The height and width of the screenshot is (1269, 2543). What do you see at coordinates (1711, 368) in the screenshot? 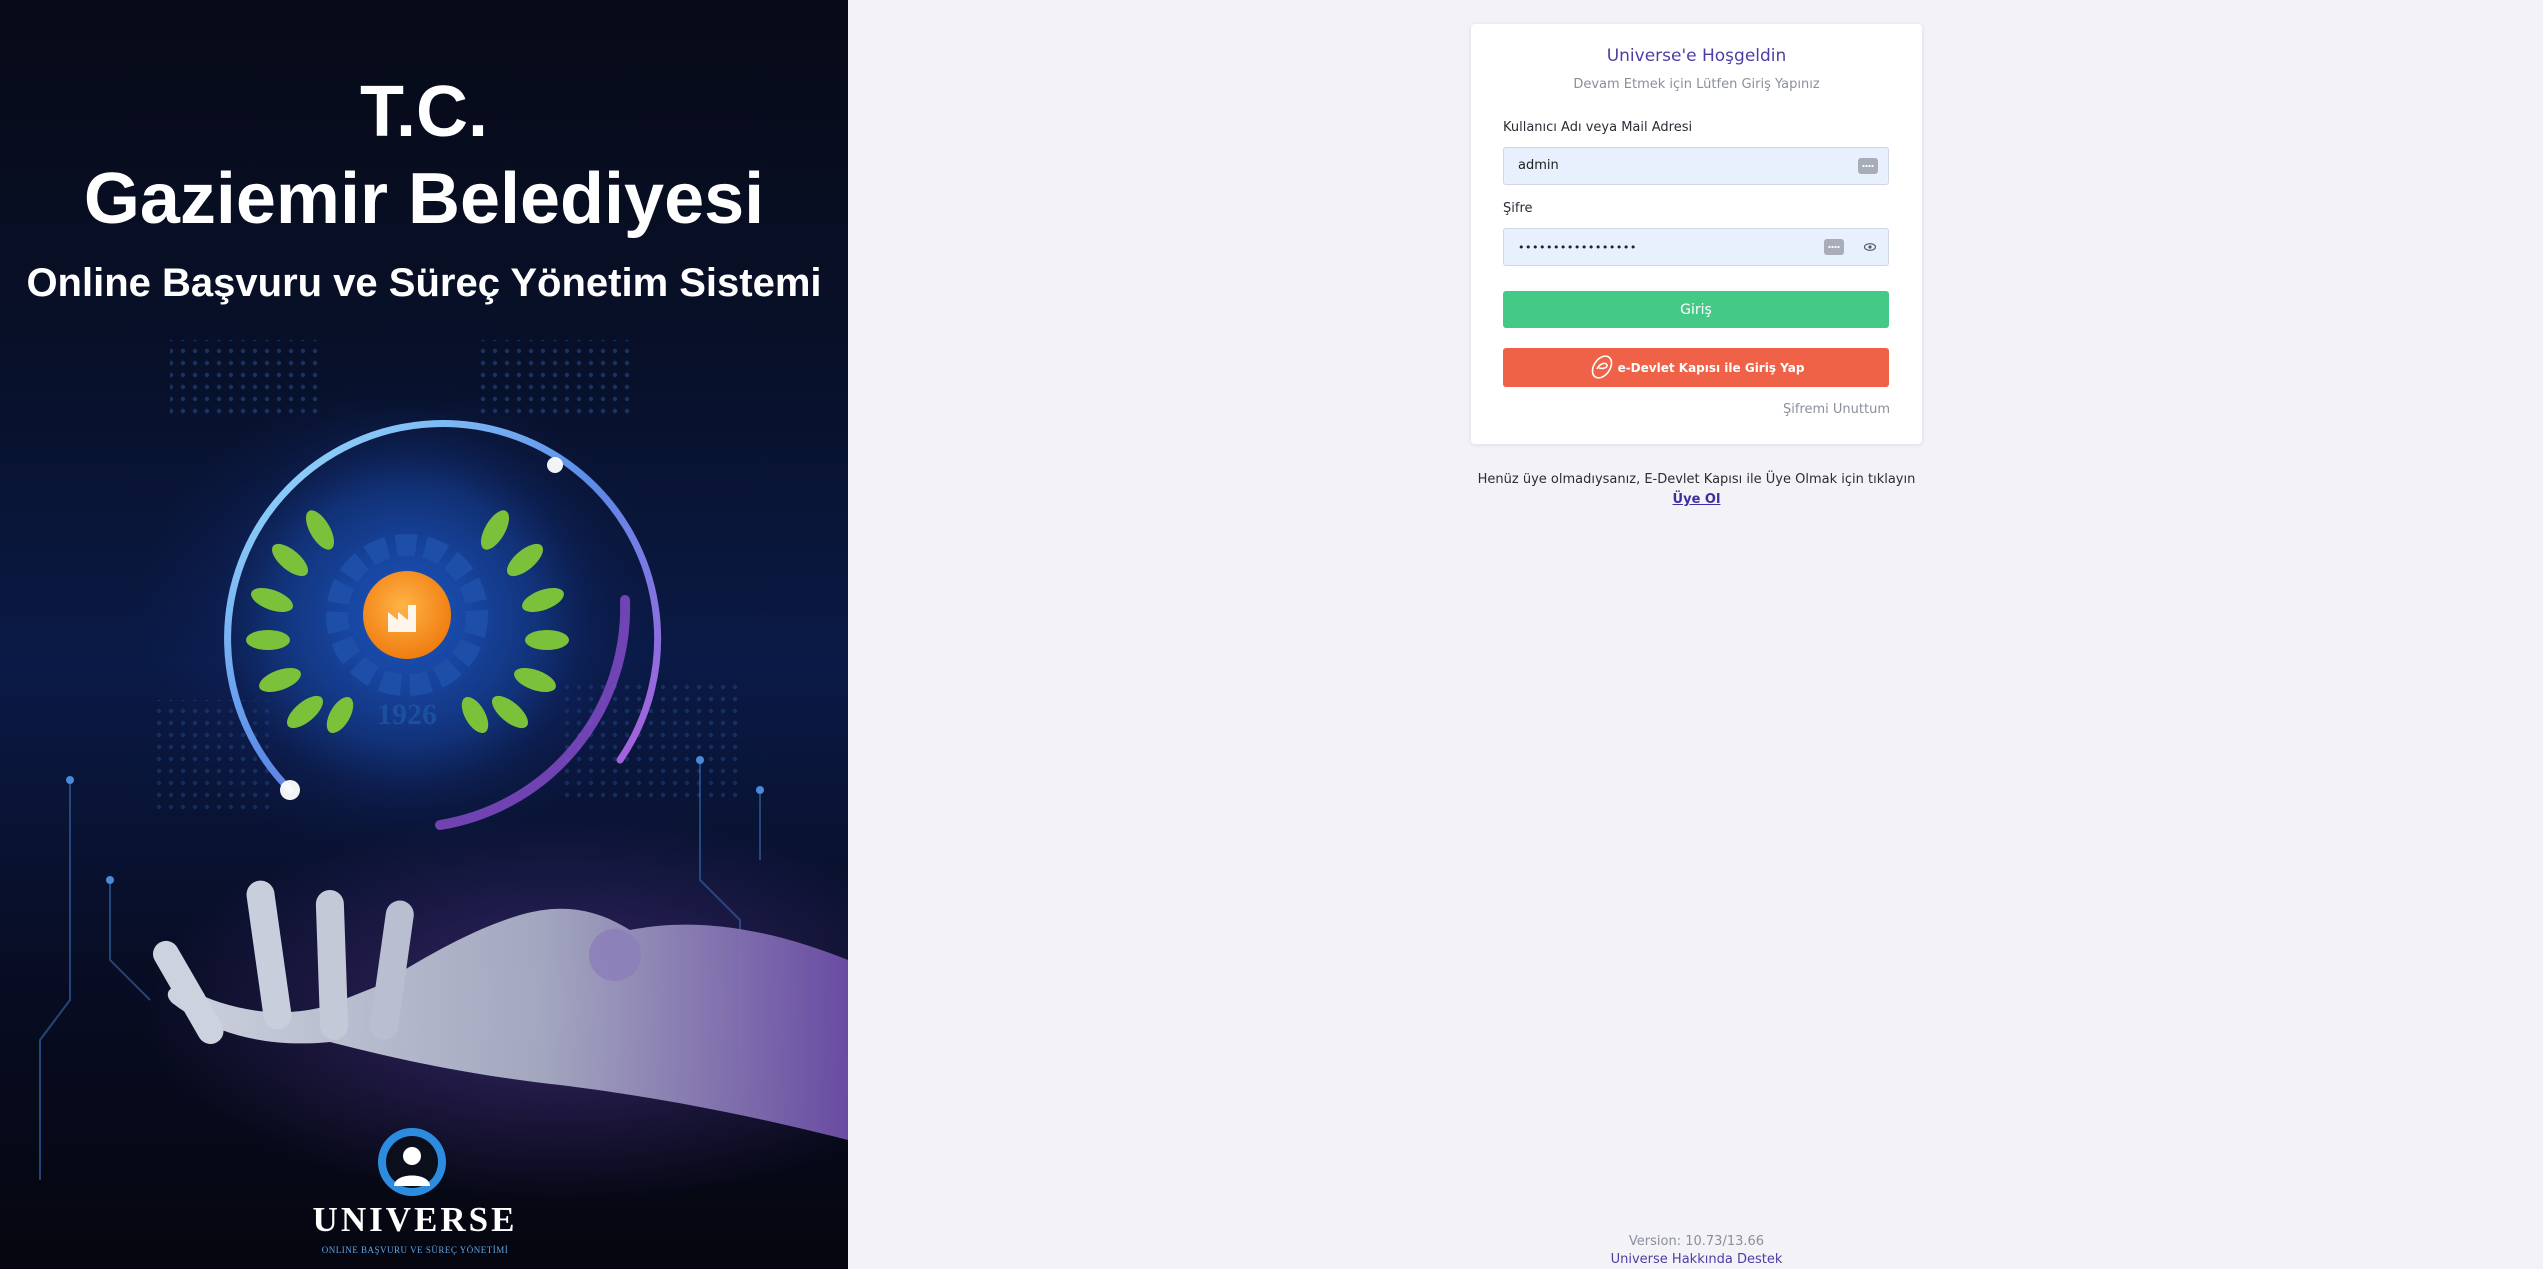
I see `edevlet-button-label: e-Devlet Kapısı ile Giriş Yap` at bounding box center [1711, 368].